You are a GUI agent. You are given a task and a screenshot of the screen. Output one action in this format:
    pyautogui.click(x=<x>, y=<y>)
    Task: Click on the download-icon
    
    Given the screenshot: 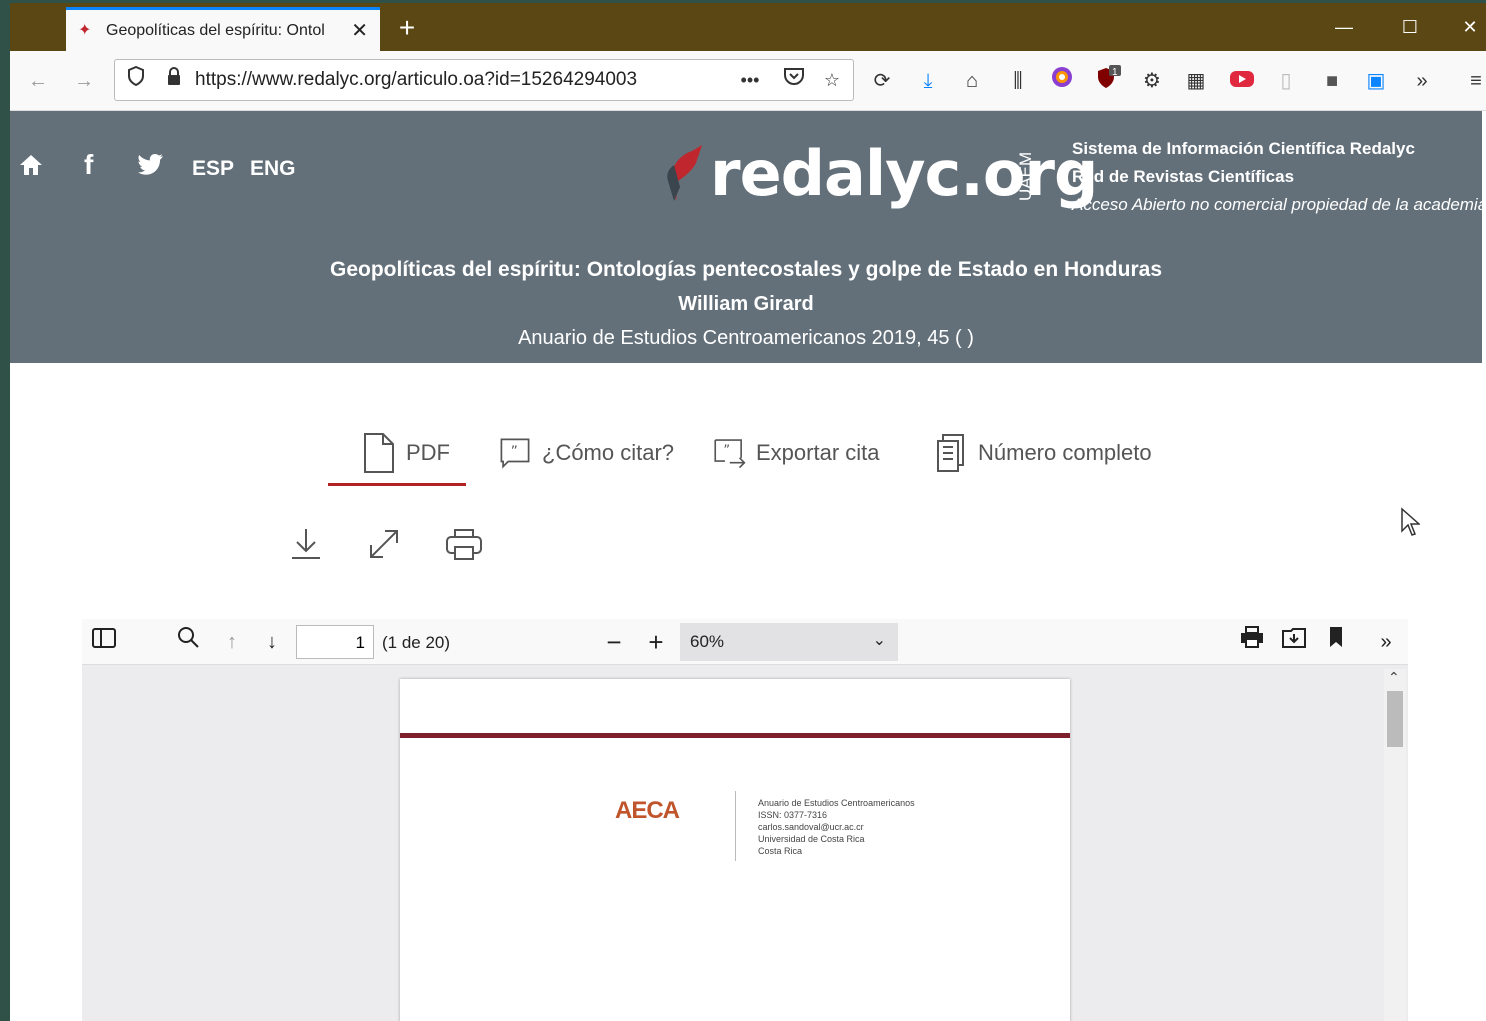 What is the action you would take?
    pyautogui.click(x=306, y=547)
    